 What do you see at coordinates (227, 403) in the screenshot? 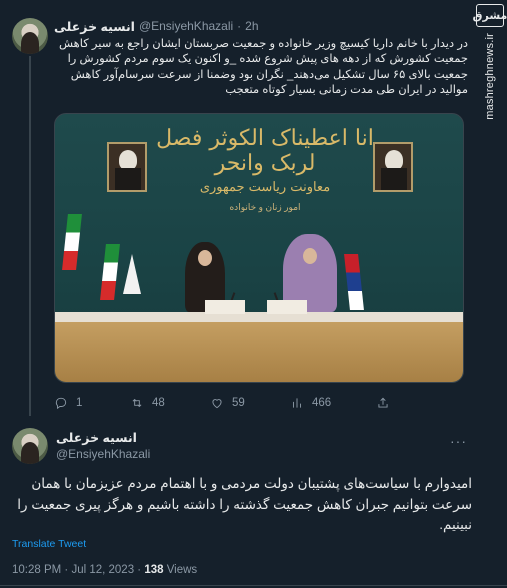
I see `like-button: 59` at bounding box center [227, 403].